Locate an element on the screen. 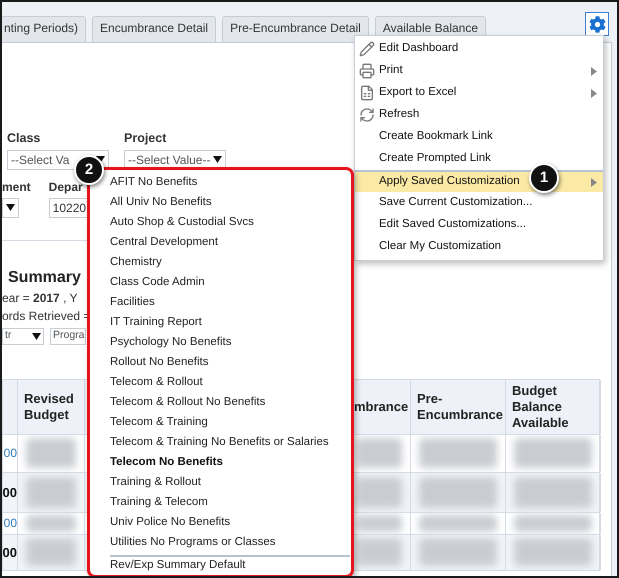 The height and width of the screenshot is (578, 619). prompt-label: Class is located at coordinates (24, 138).